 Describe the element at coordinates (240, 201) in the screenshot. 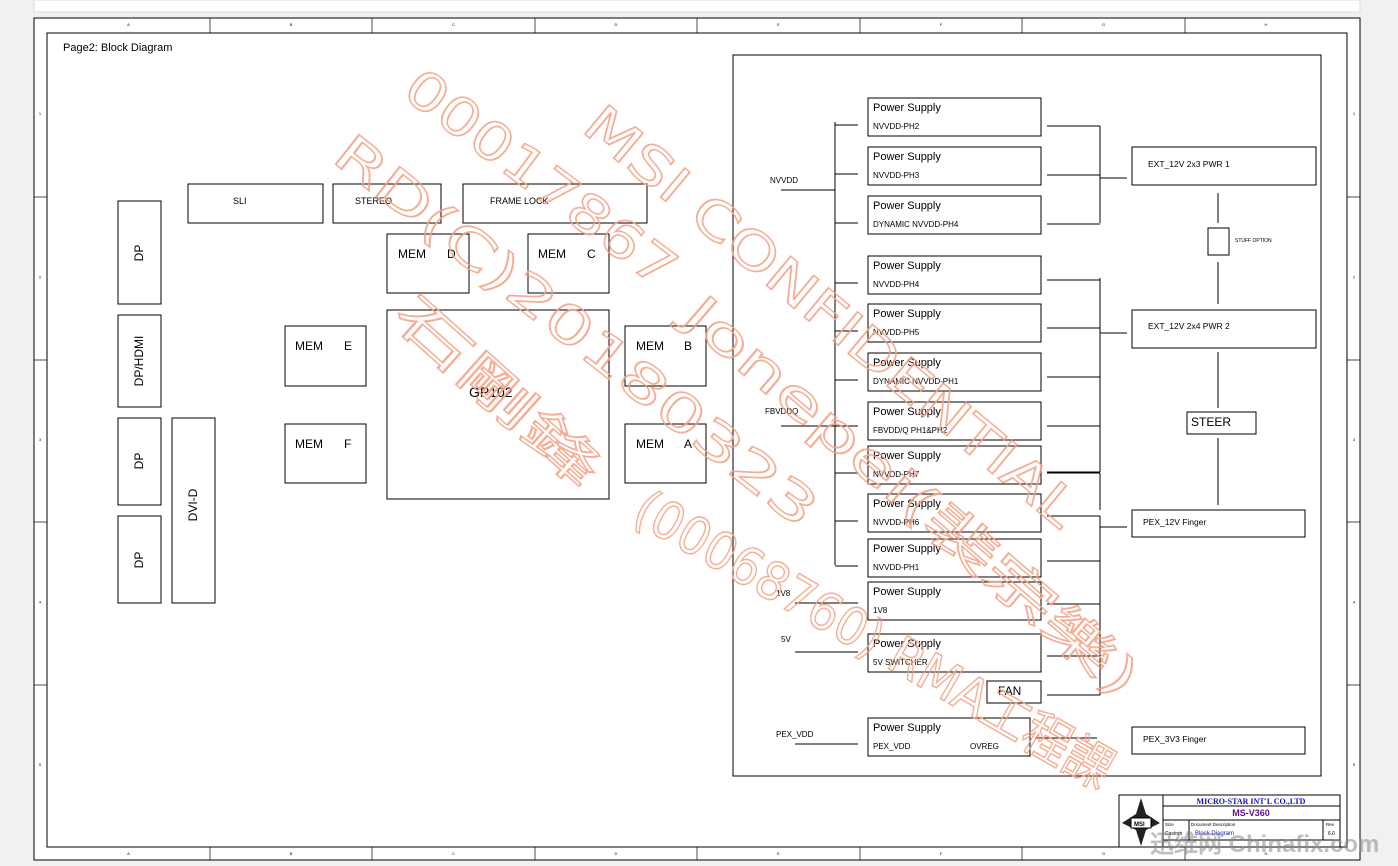

I see `sli-label: SLI` at that location.